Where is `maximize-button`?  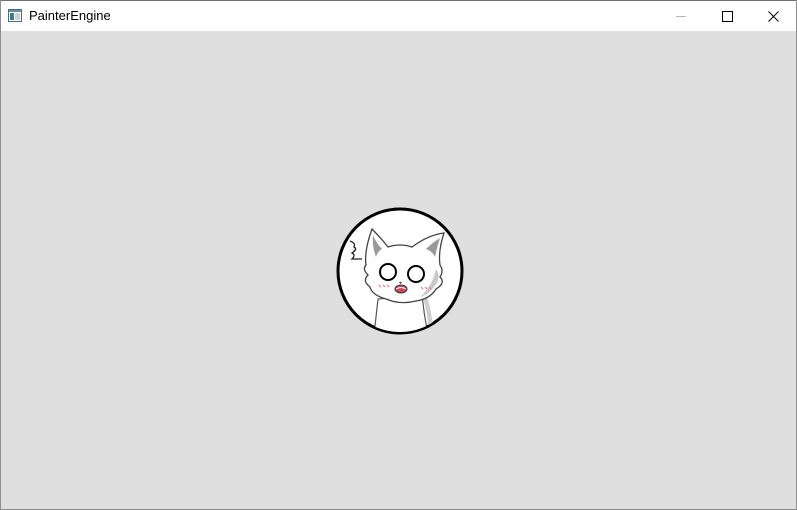 maximize-button is located at coordinates (727, 16).